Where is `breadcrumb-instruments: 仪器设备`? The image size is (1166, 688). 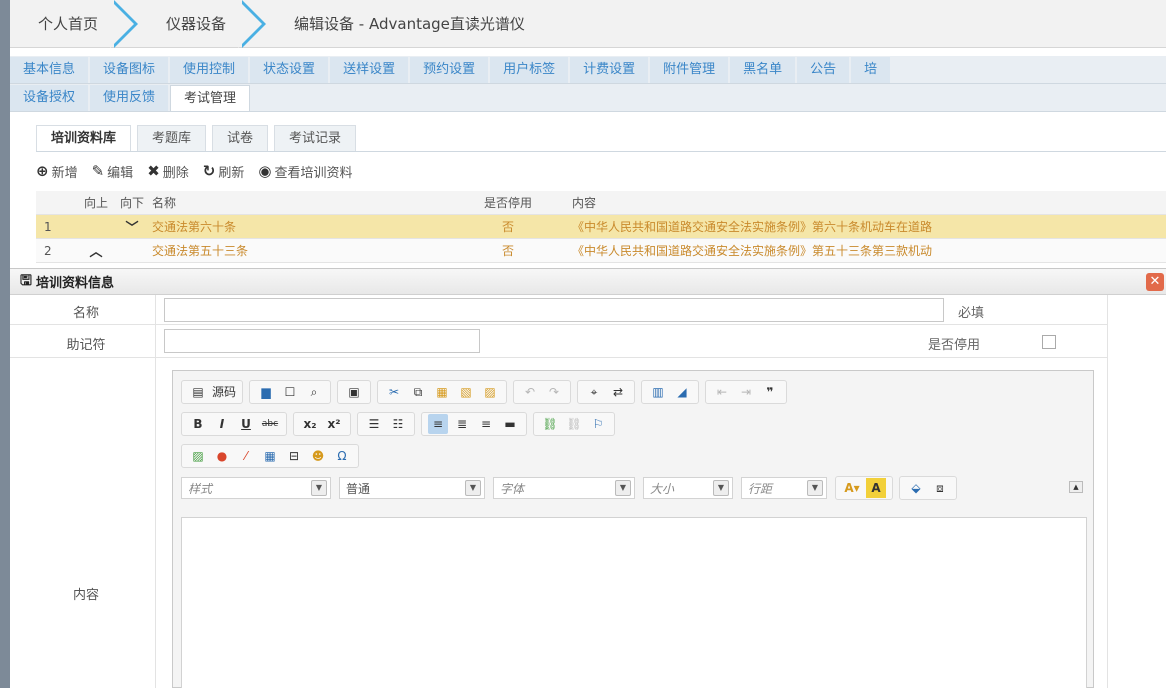
breadcrumb-instruments: 仪器设备 is located at coordinates (190, 24).